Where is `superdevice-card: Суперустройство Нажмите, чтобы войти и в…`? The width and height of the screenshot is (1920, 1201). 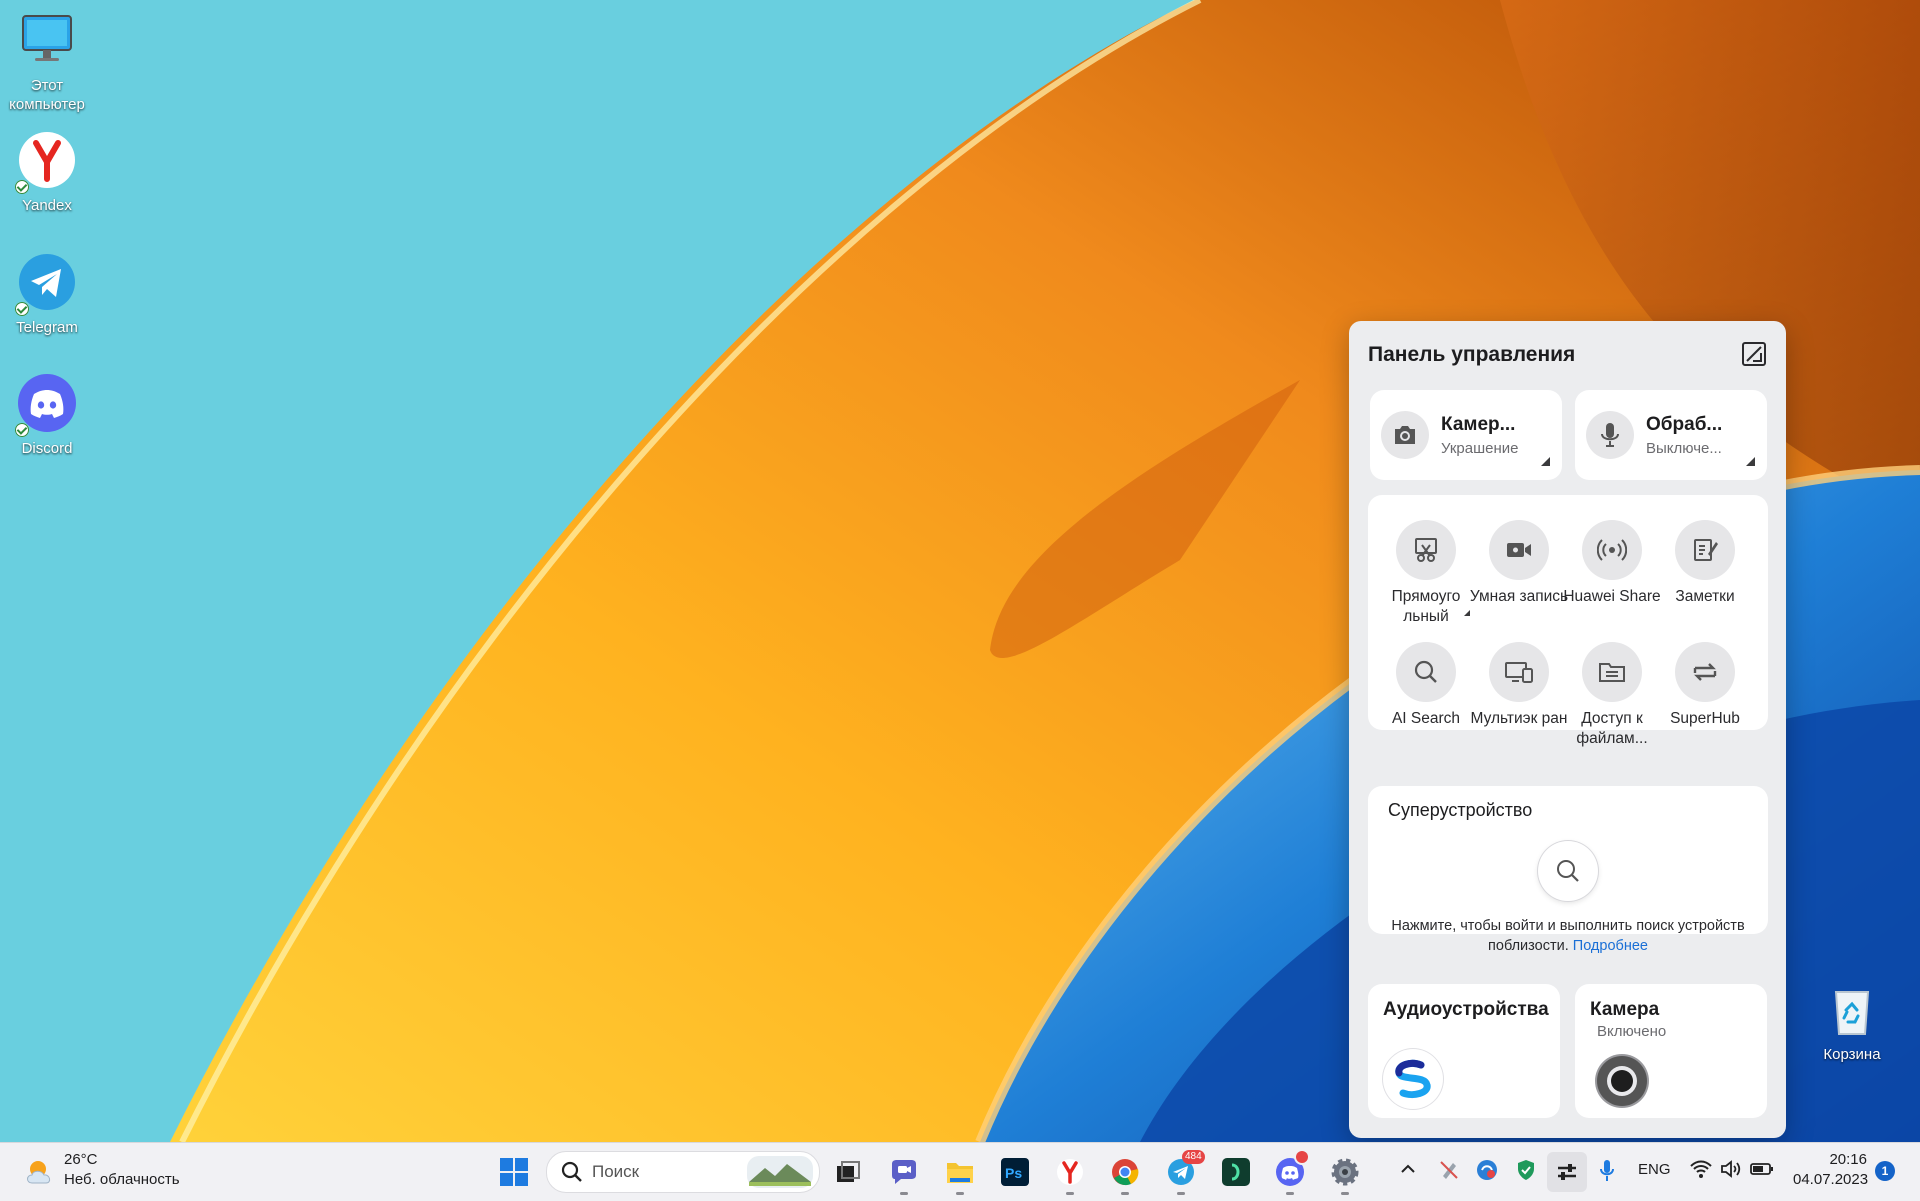 superdevice-card: Суперустройство Нажмите, чтобы войти и в… is located at coordinates (1568, 870).